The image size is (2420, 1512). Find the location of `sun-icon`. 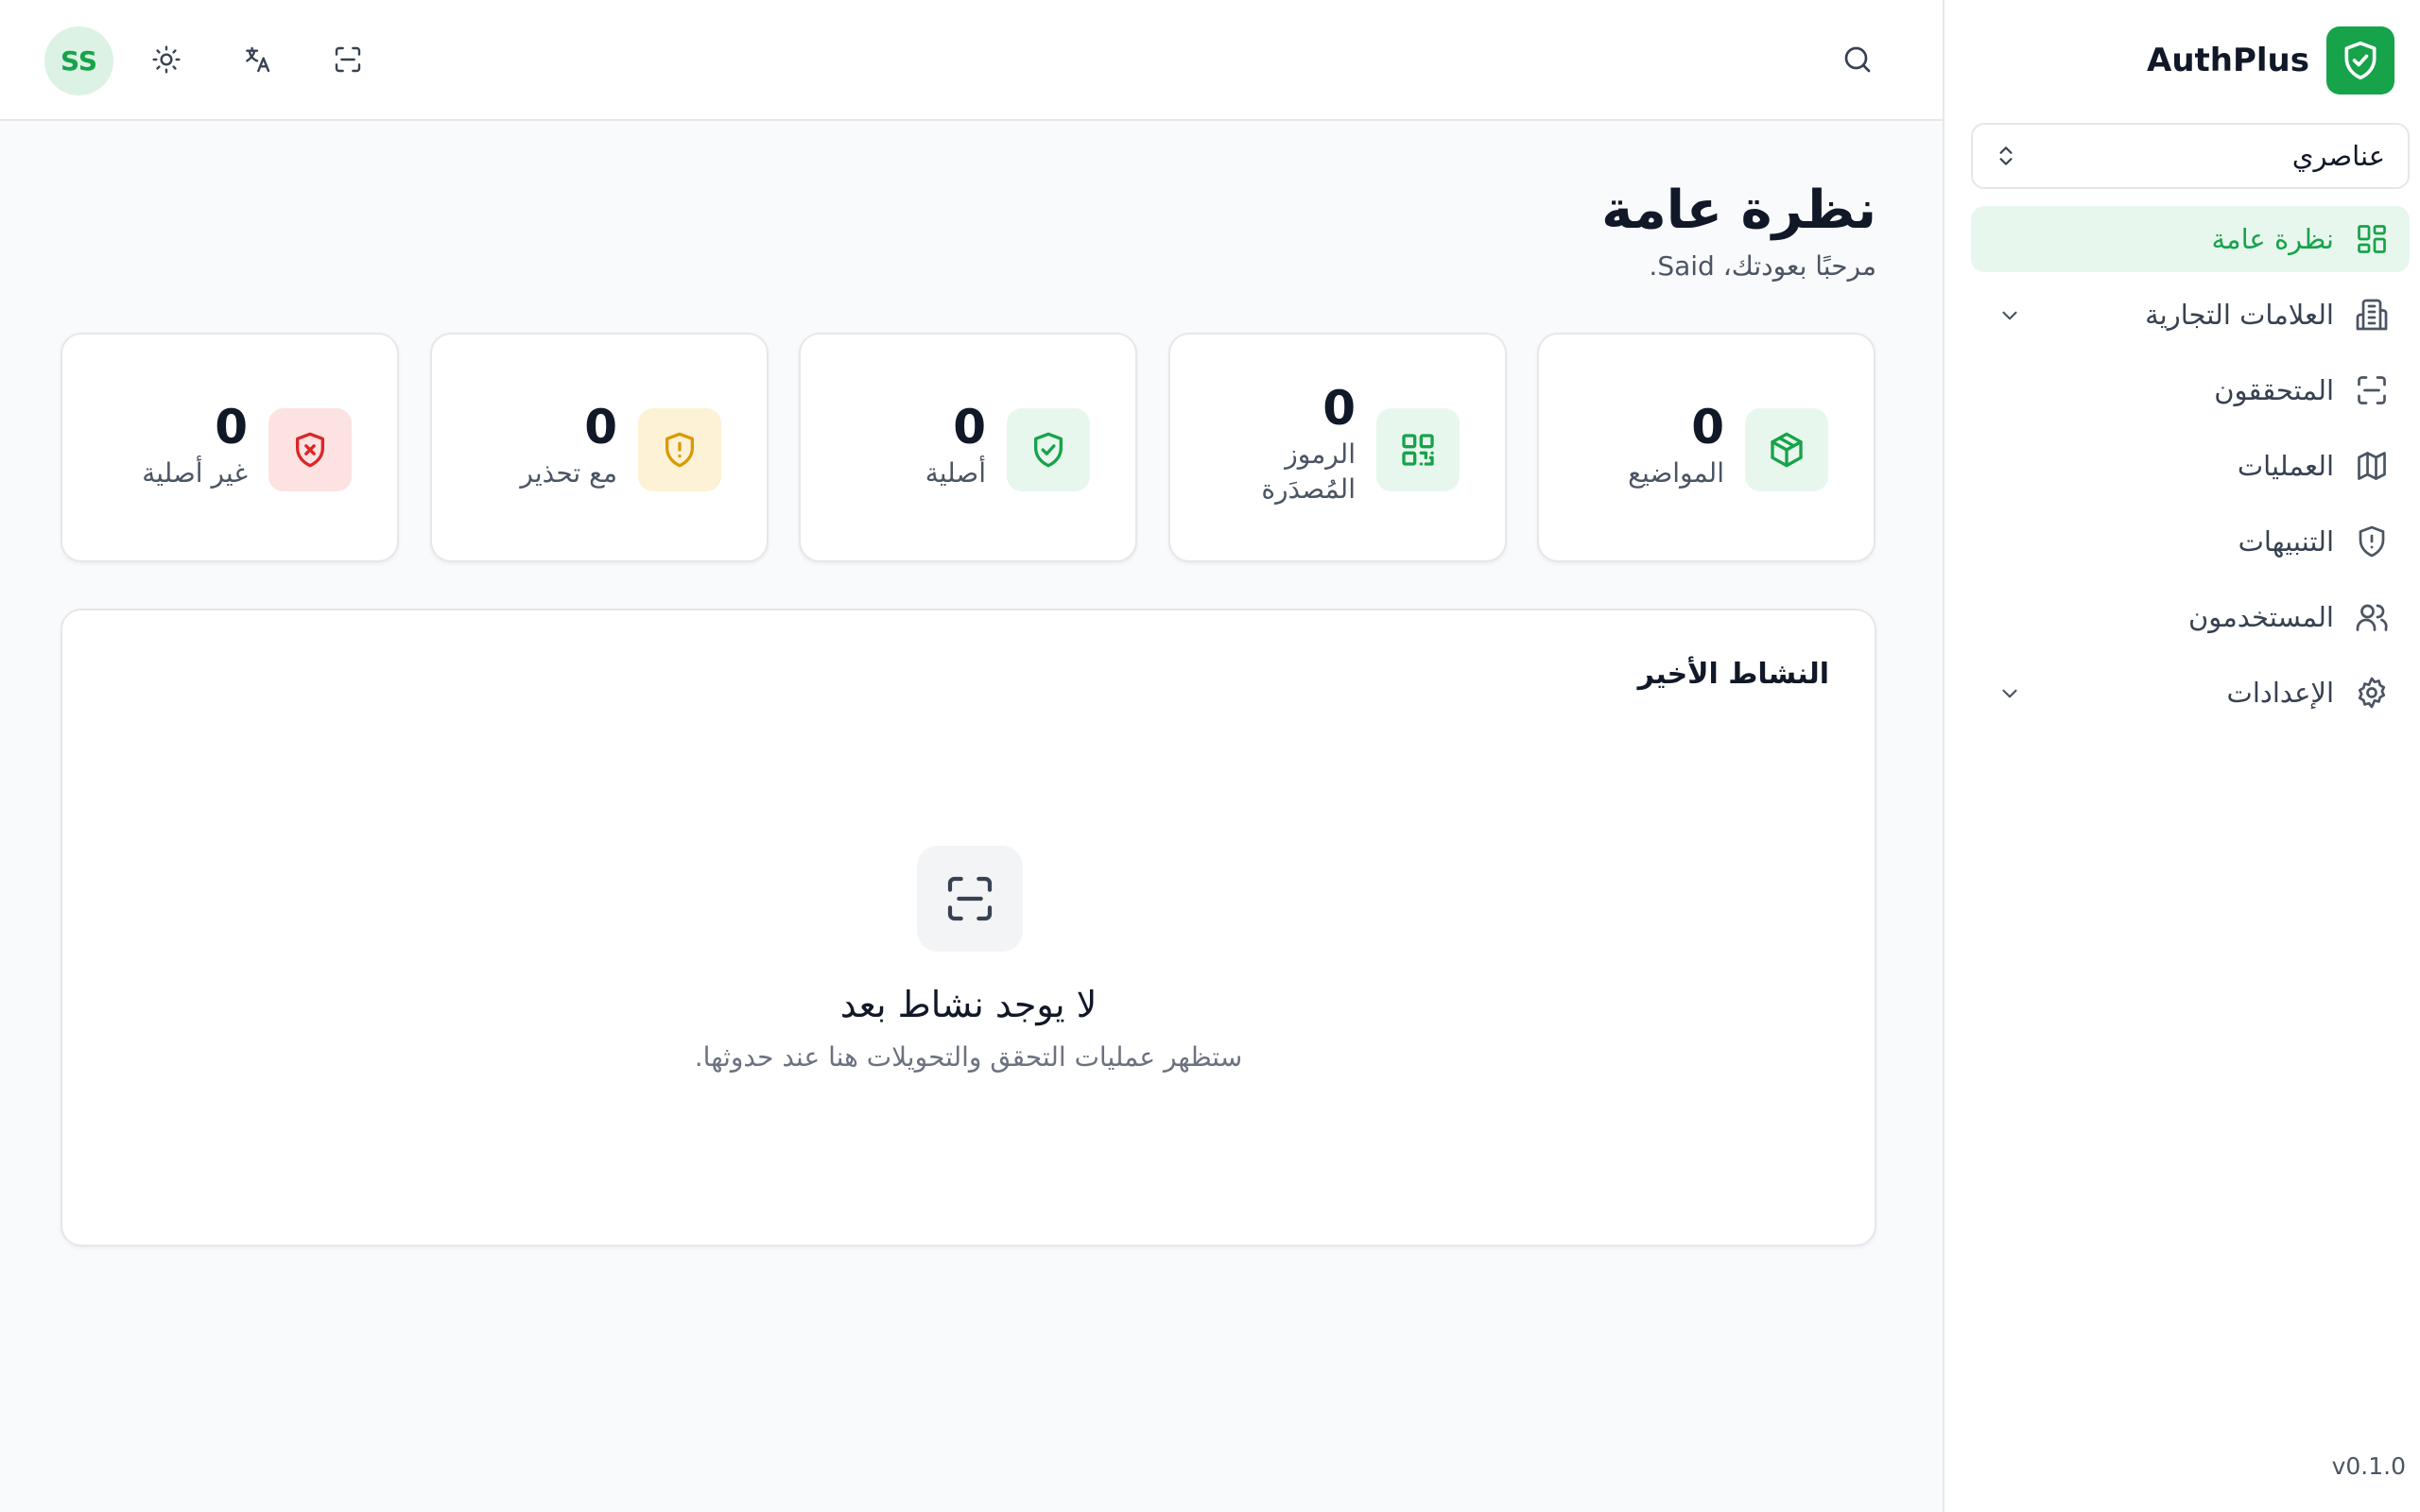

sun-icon is located at coordinates (166, 59).